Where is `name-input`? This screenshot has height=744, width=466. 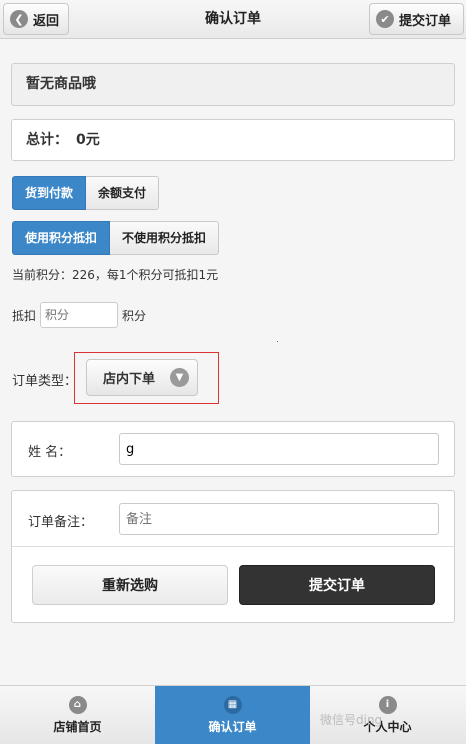
name-input is located at coordinates (279, 449).